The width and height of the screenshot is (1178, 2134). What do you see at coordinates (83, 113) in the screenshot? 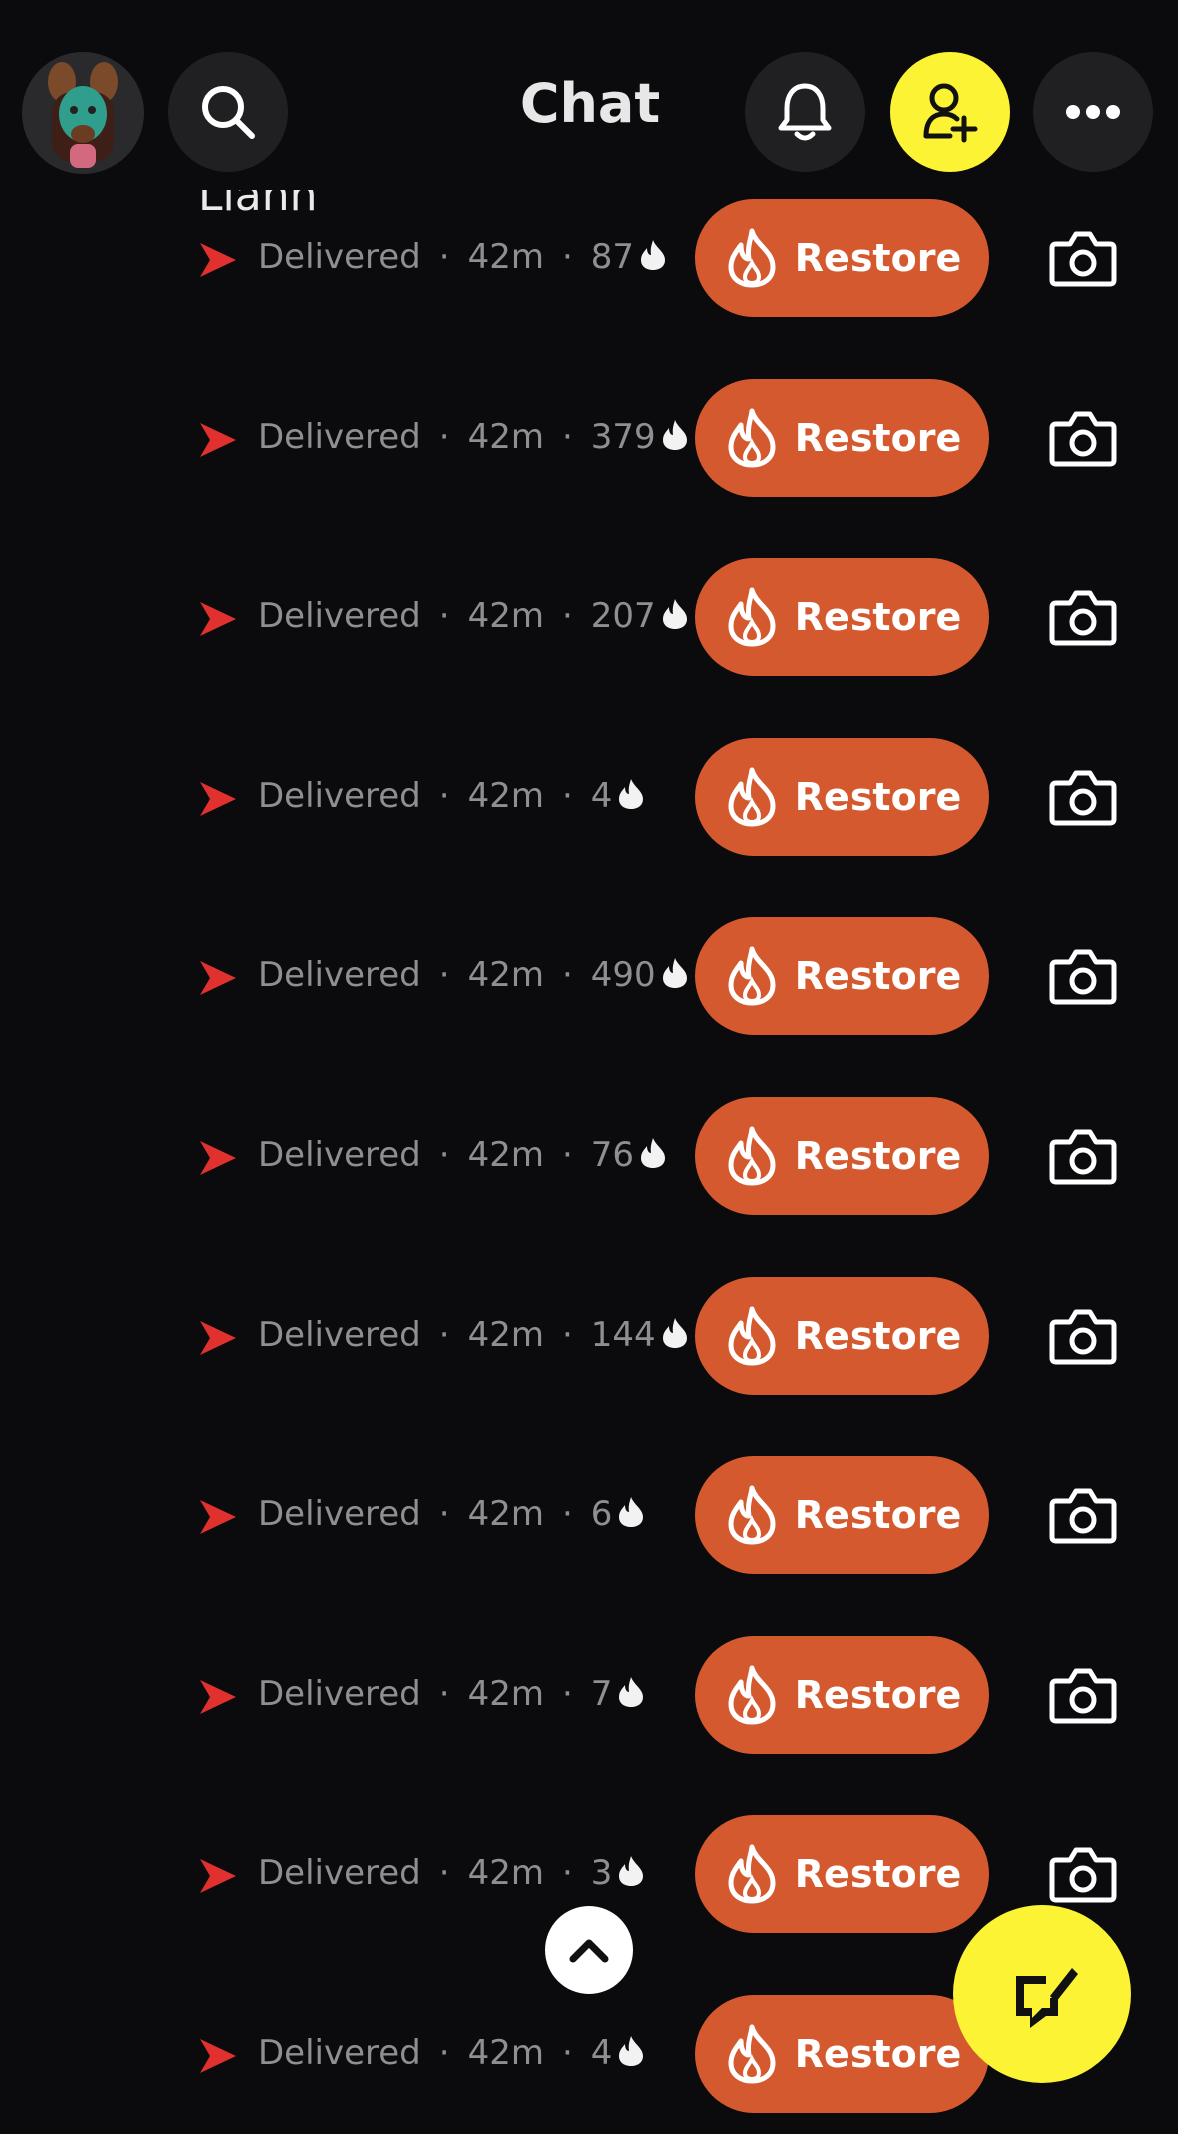
I see `avatar` at bounding box center [83, 113].